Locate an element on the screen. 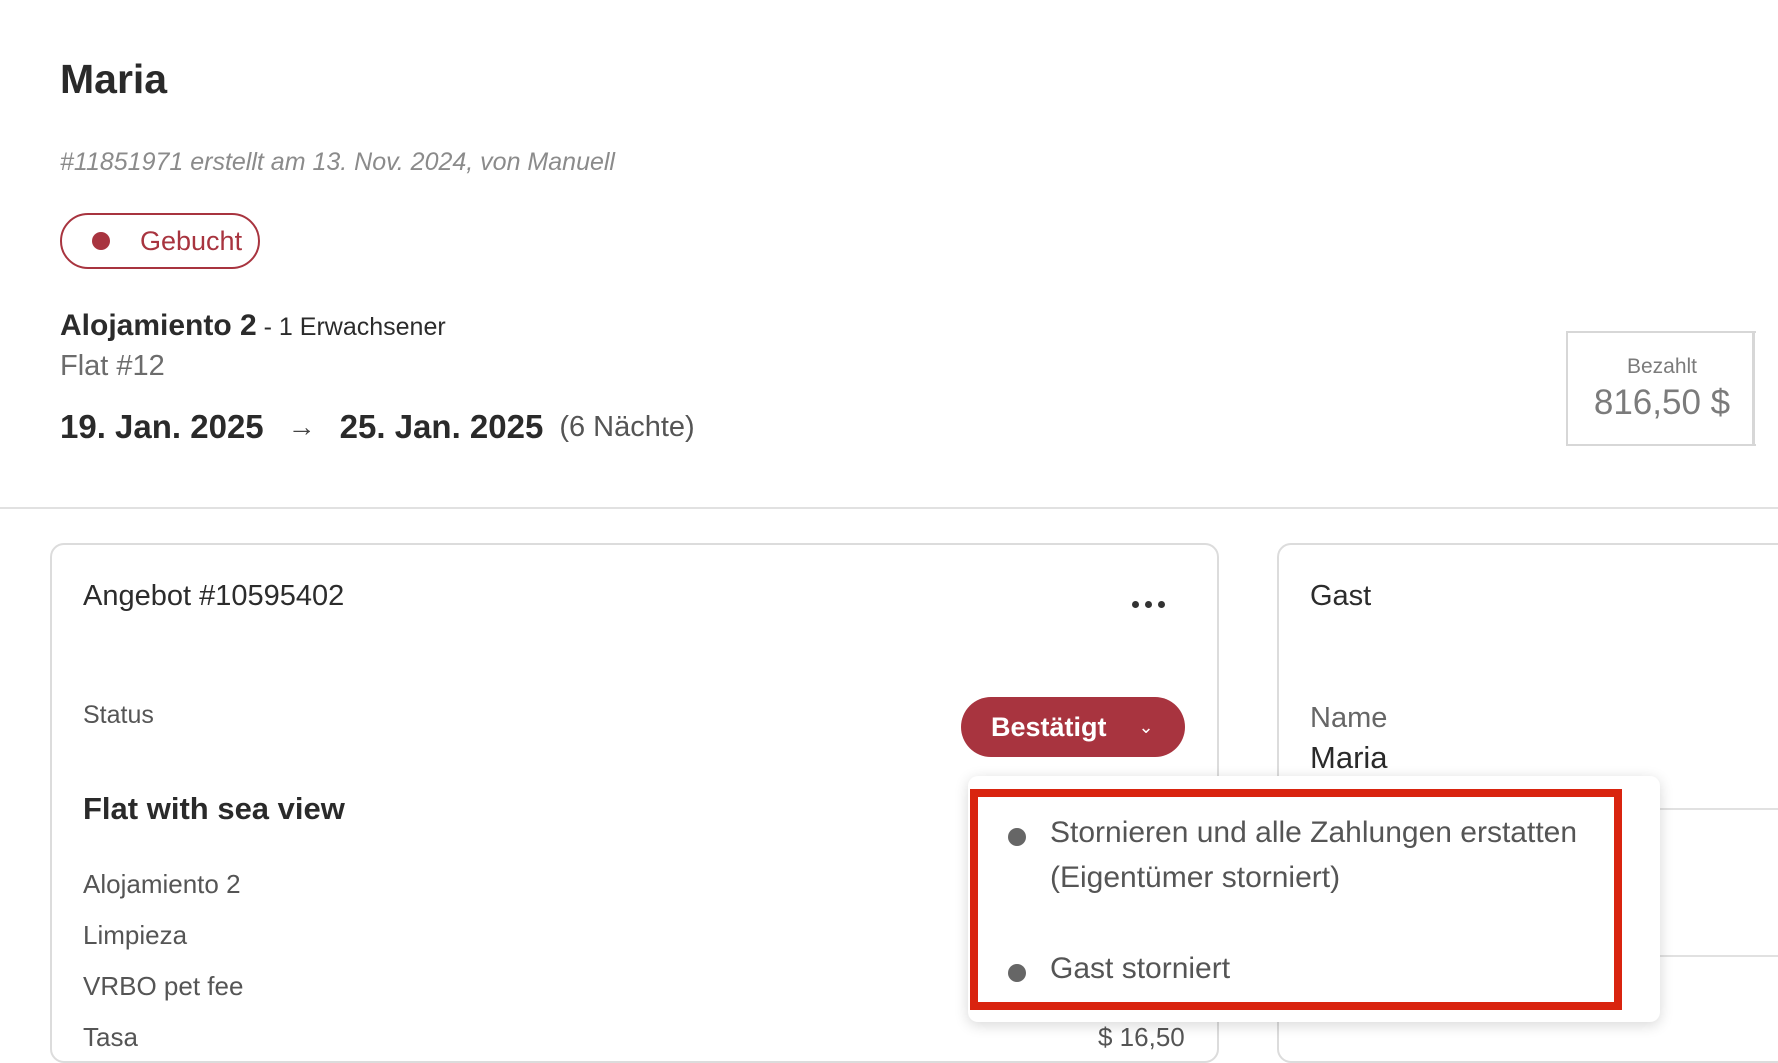 Image resolution: width=1778 pixels, height=1063 pixels. highlight-box is located at coordinates (1296, 899).